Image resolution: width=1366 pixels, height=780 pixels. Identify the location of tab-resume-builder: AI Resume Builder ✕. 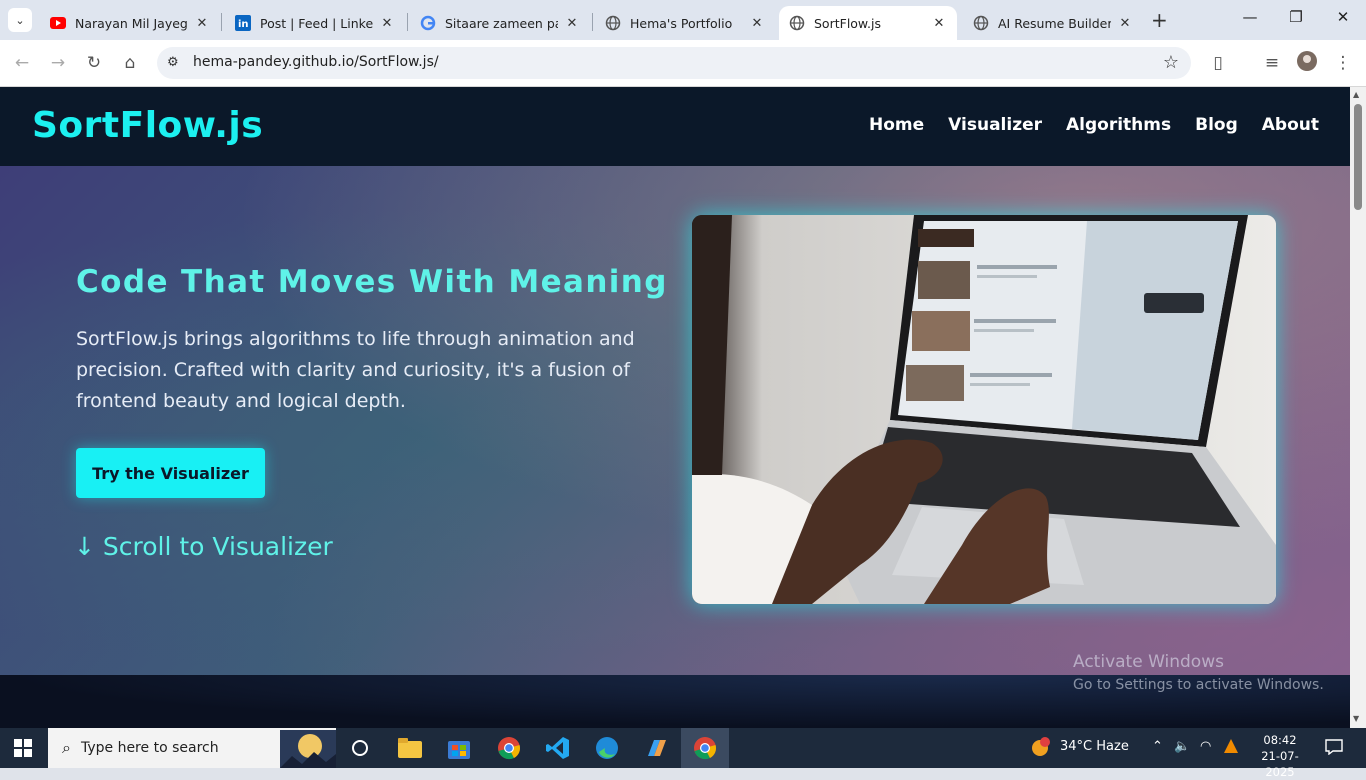
(1053, 23).